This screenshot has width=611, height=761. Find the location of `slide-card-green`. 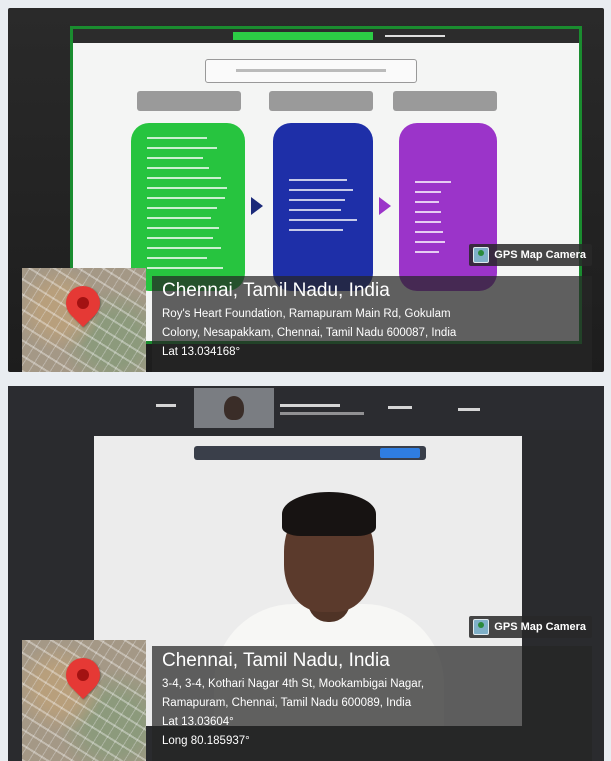

slide-card-green is located at coordinates (188, 207).